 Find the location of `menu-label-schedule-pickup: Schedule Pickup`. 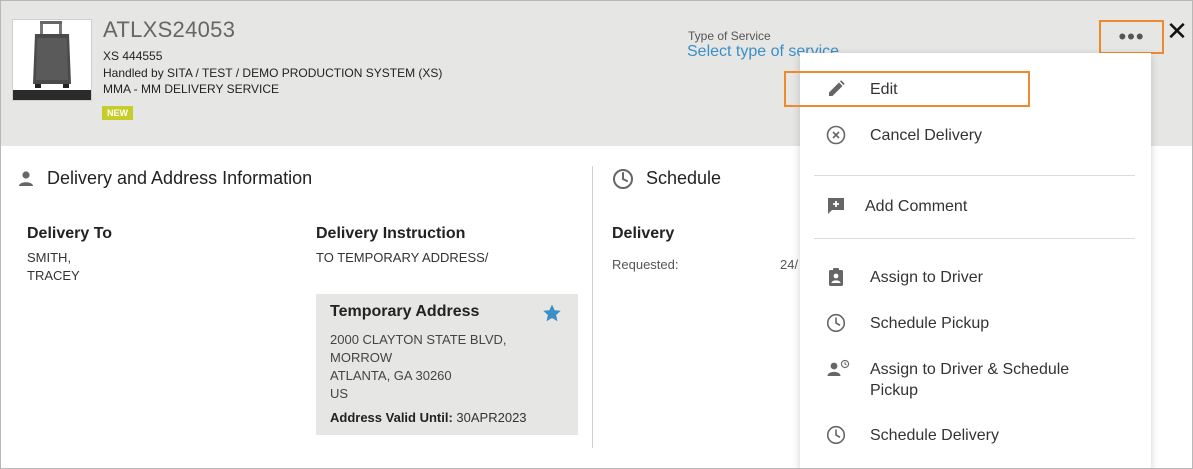

menu-label-schedule-pickup: Schedule Pickup is located at coordinates (930, 323).